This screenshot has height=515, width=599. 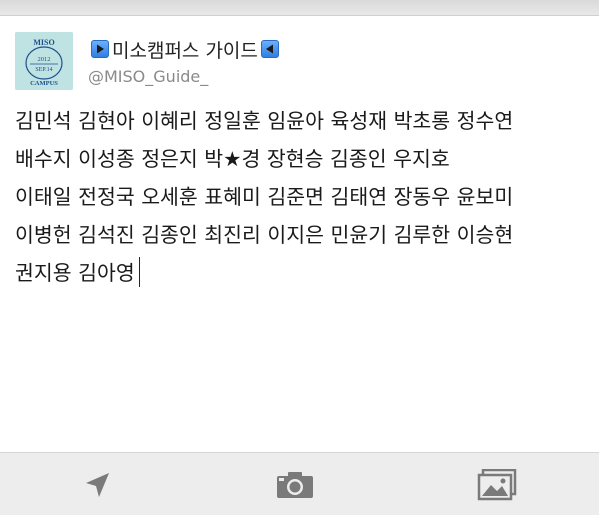 I want to click on camera-icon, so click(x=295, y=485).